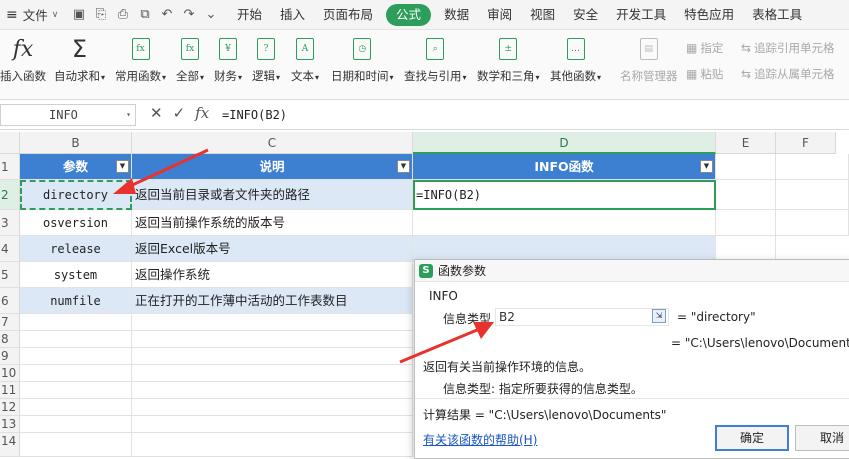  I want to click on print-icon: ⎙, so click(123, 14).